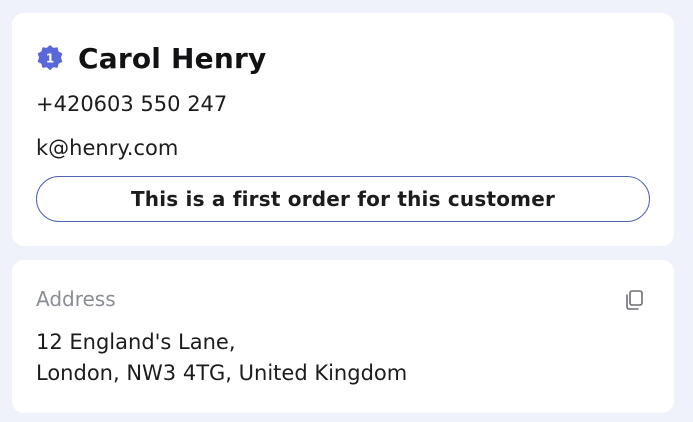  Describe the element at coordinates (343, 199) in the screenshot. I see `first-order-notice: This is a first order for this customer` at that location.